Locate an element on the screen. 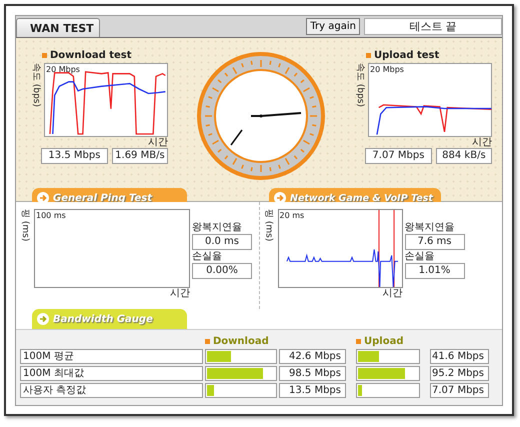  scale-label: 100 ms is located at coordinates (51, 215).